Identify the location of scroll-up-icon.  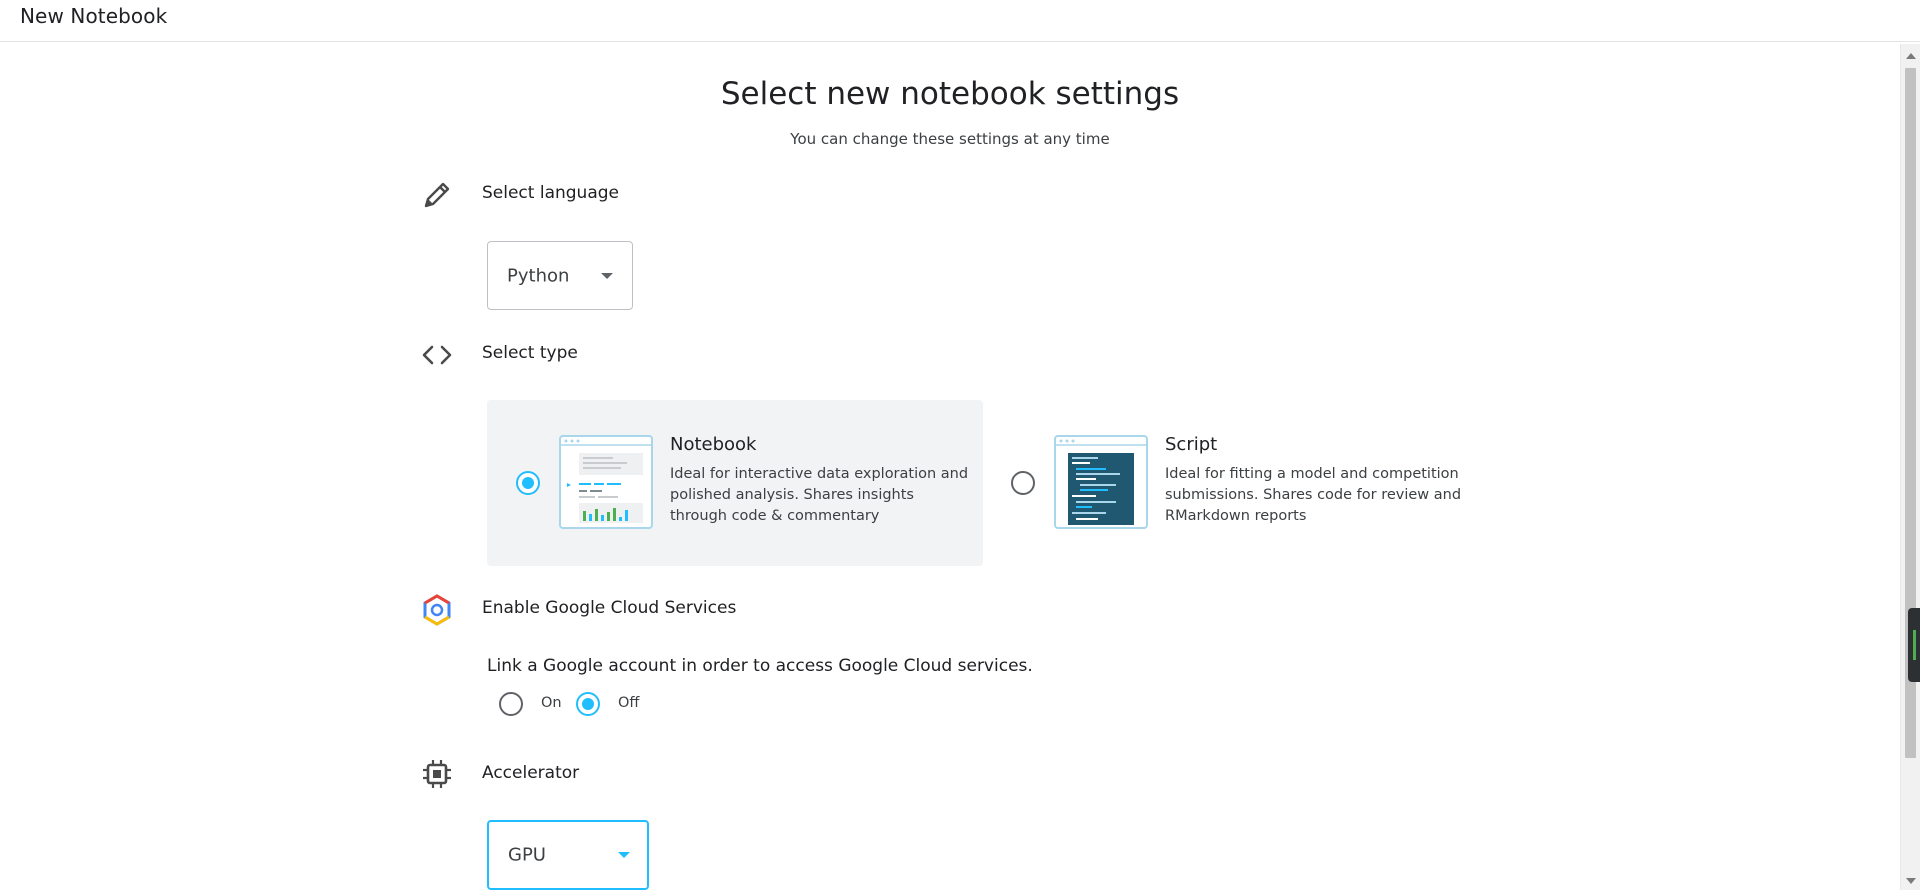
(1911, 56).